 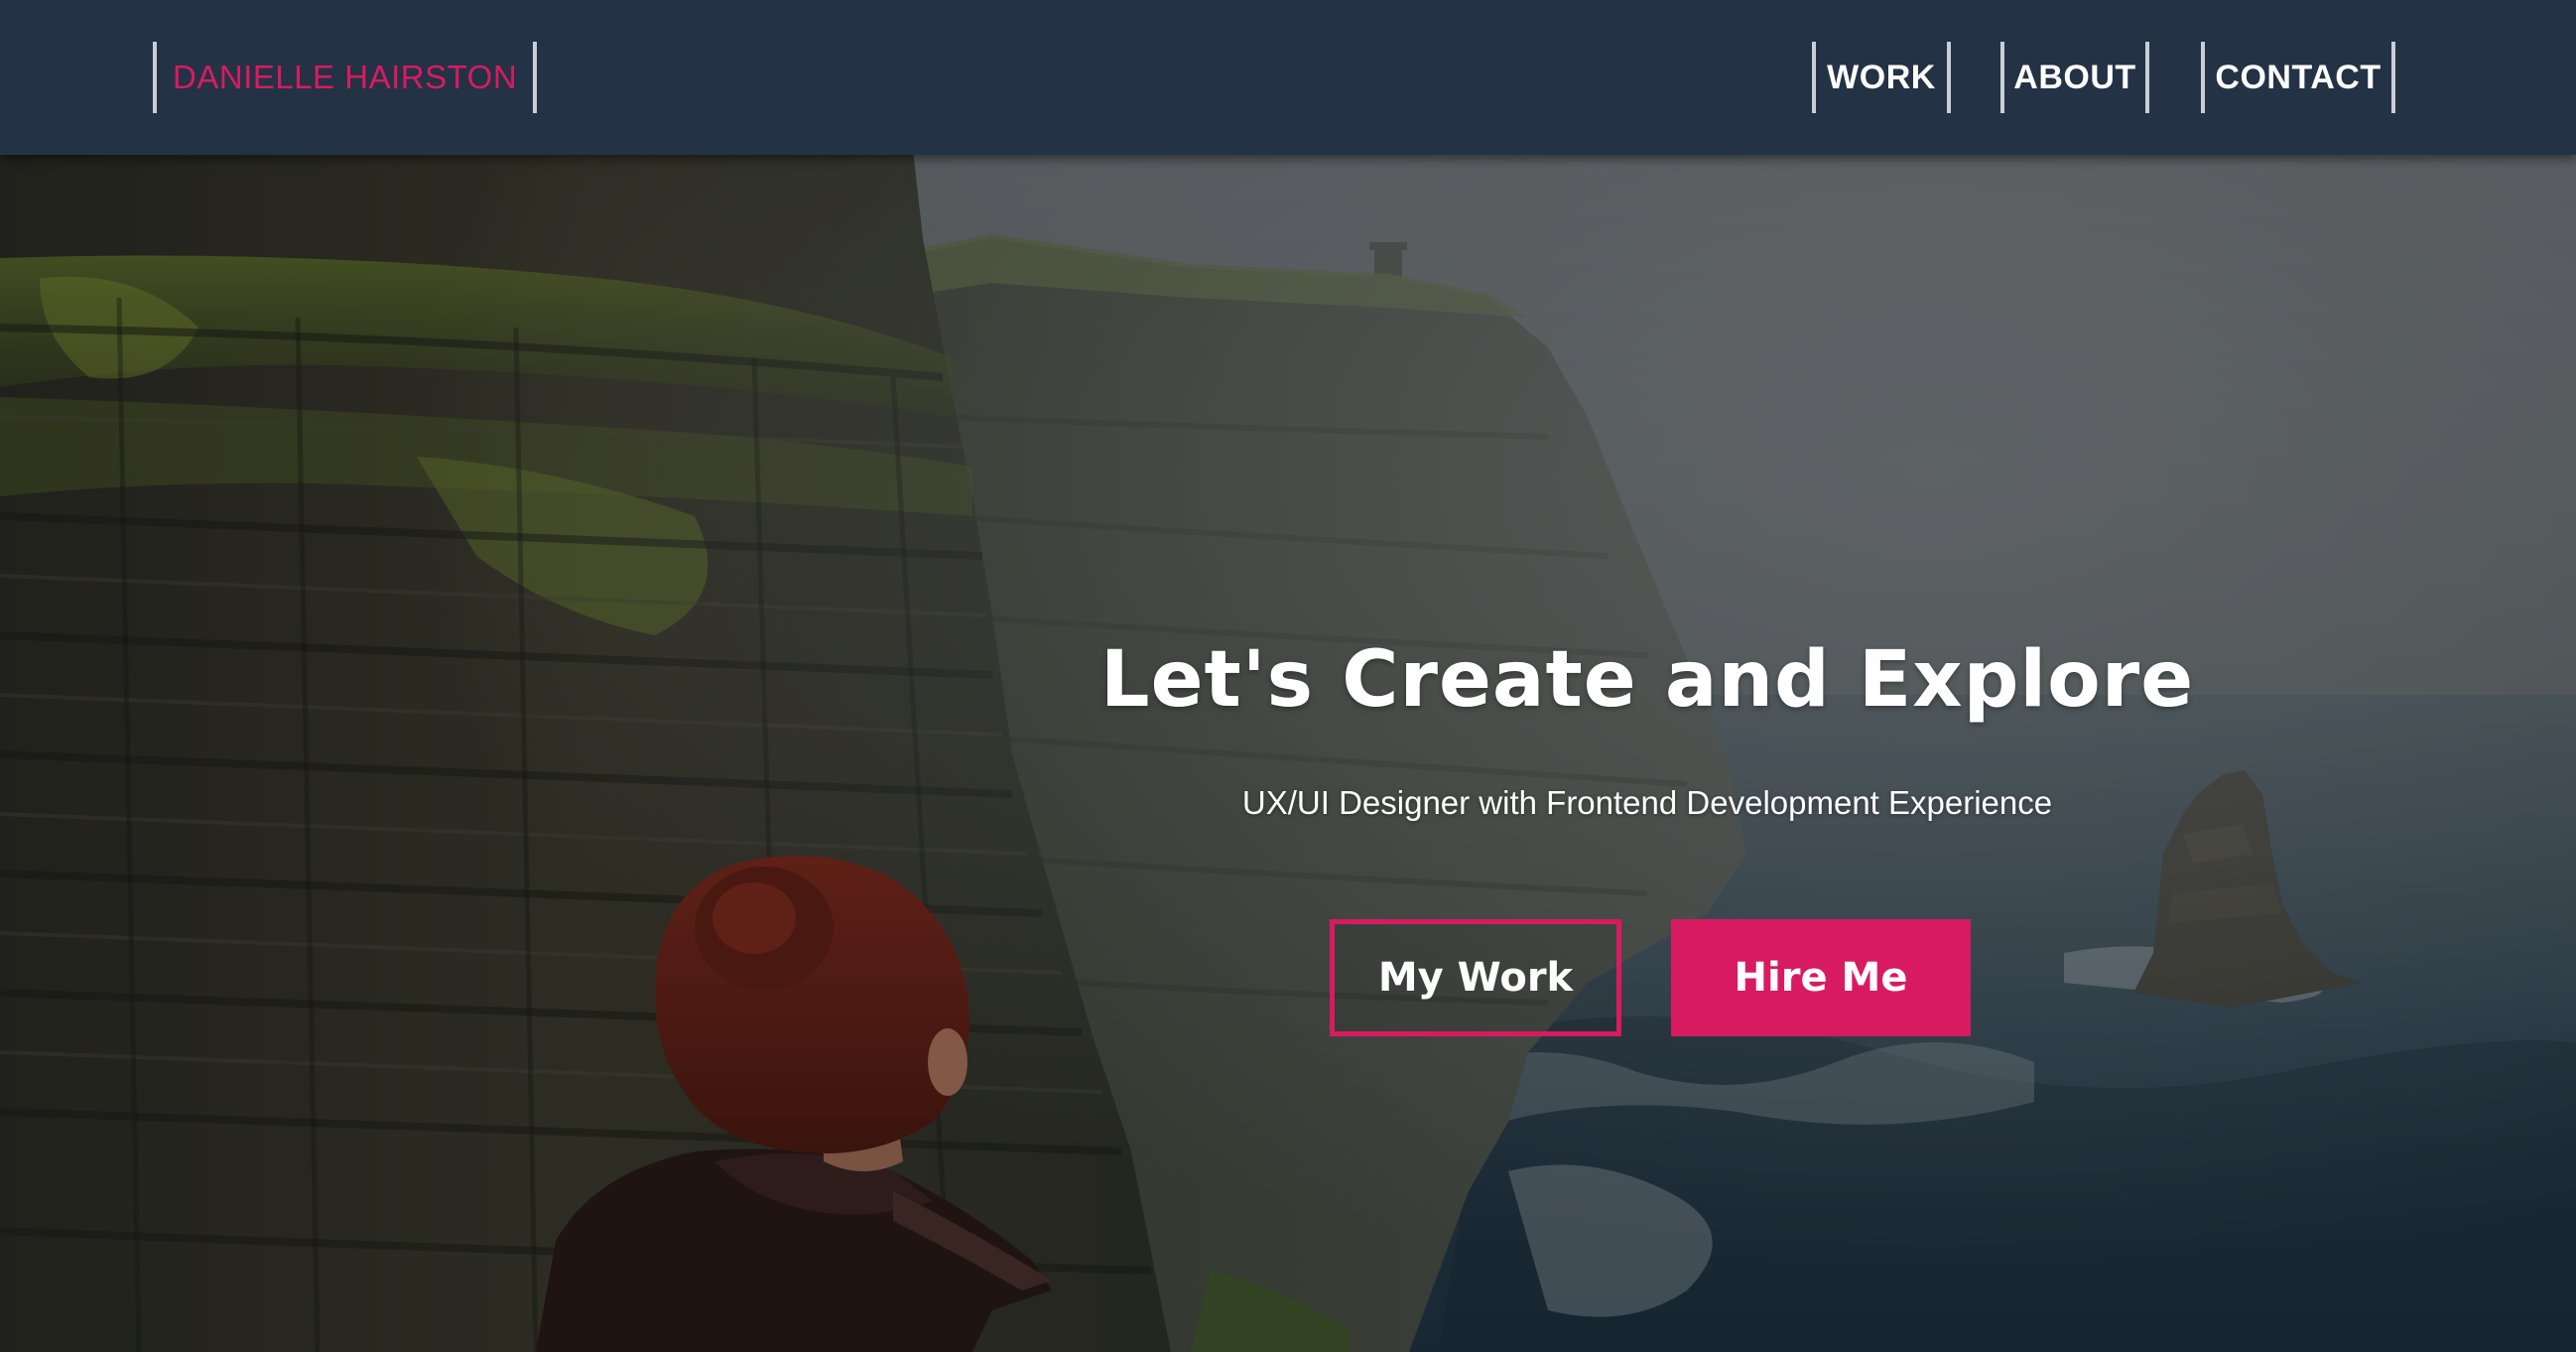 What do you see at coordinates (1647, 680) in the screenshot?
I see `hero-title: Let's Create and Explore` at bounding box center [1647, 680].